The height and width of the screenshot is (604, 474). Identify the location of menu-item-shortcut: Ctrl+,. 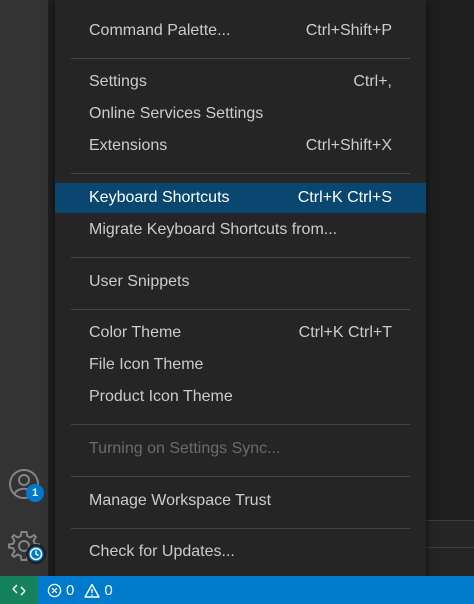
(372, 81).